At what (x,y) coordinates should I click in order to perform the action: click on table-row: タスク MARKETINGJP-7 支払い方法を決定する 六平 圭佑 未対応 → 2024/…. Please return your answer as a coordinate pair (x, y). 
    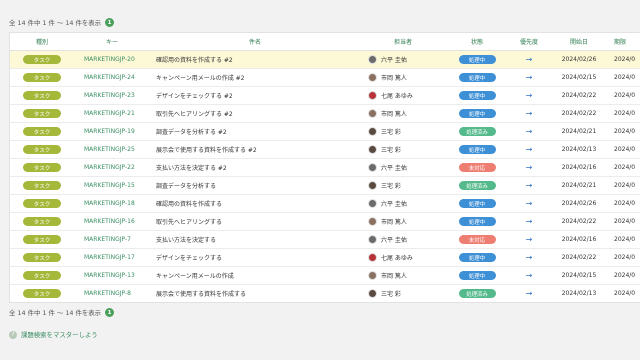
    Looking at the image, I should click on (325, 240).